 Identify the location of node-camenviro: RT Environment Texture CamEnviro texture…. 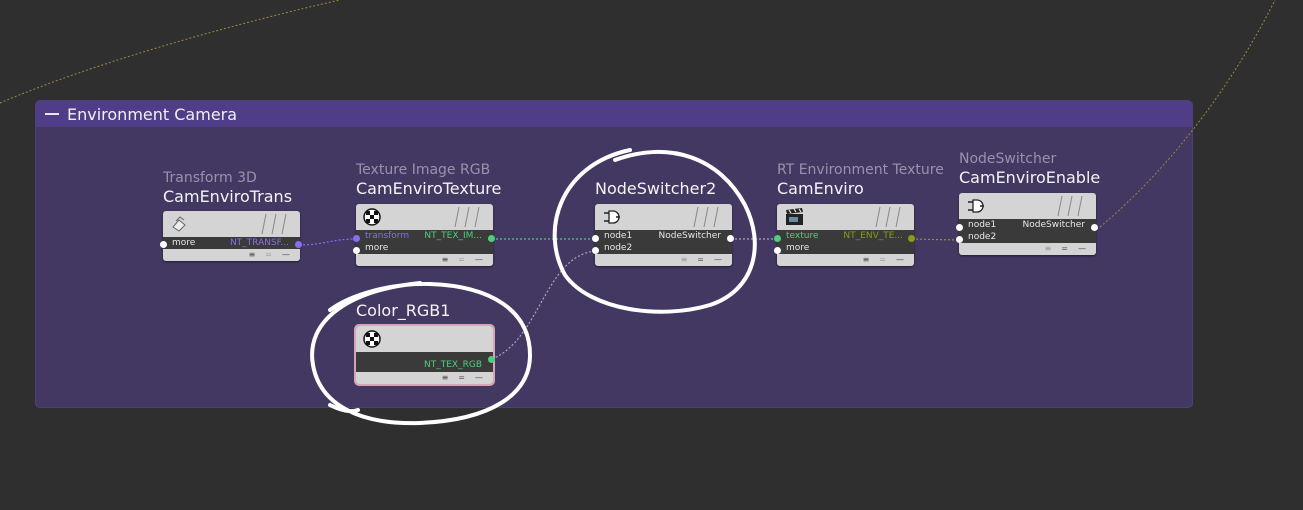
(860, 218).